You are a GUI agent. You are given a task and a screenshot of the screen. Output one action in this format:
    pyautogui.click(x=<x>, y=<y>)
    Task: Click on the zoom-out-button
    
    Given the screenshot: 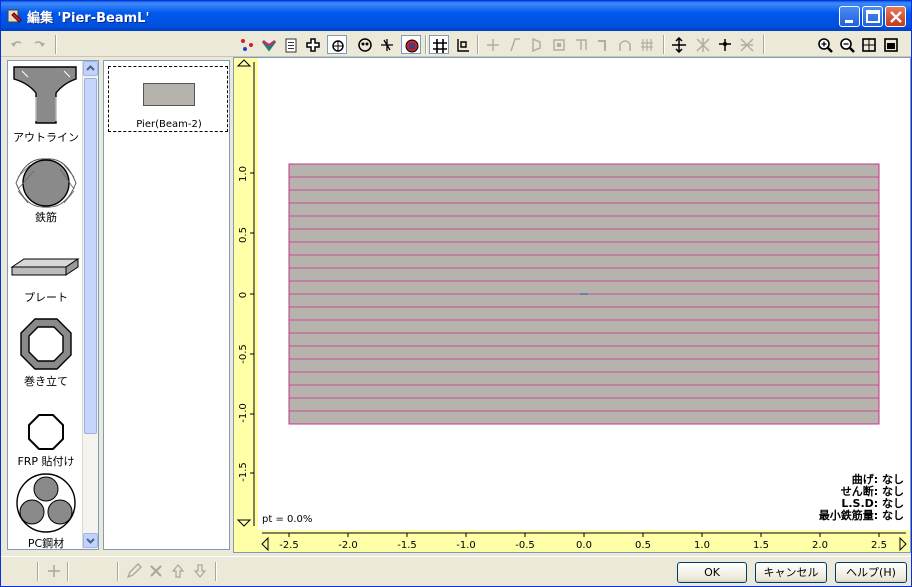 What is the action you would take?
    pyautogui.click(x=847, y=44)
    